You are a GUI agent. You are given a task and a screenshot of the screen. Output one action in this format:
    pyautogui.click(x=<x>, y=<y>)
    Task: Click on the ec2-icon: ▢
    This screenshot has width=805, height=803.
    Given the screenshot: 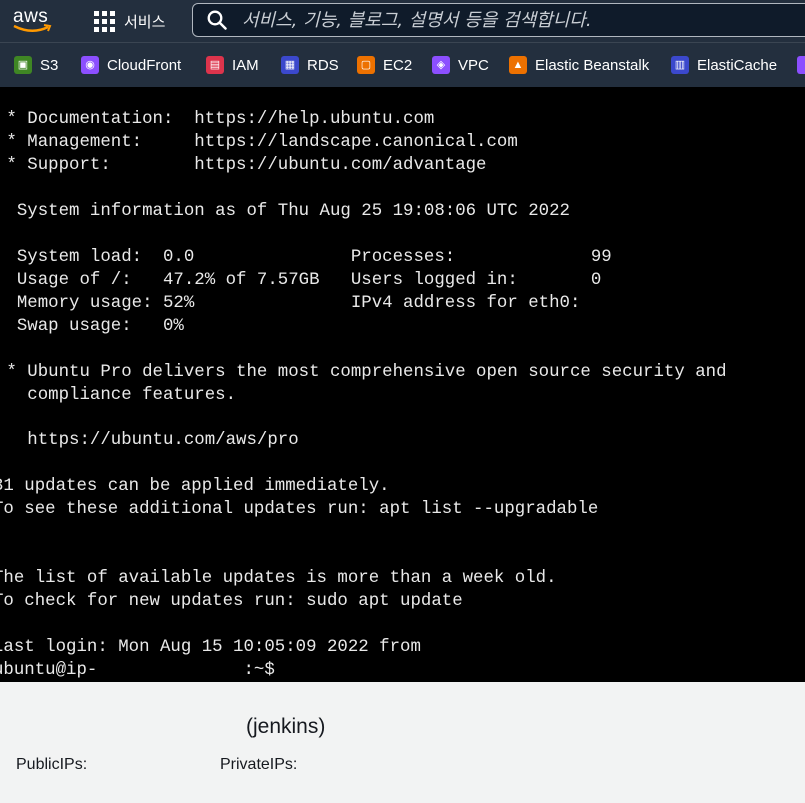 What is the action you would take?
    pyautogui.click(x=366, y=65)
    